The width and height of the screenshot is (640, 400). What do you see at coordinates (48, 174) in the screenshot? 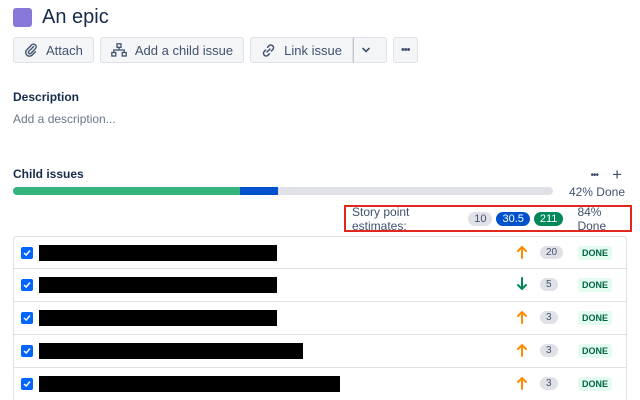
I see `child-issues-label: Child issues` at bounding box center [48, 174].